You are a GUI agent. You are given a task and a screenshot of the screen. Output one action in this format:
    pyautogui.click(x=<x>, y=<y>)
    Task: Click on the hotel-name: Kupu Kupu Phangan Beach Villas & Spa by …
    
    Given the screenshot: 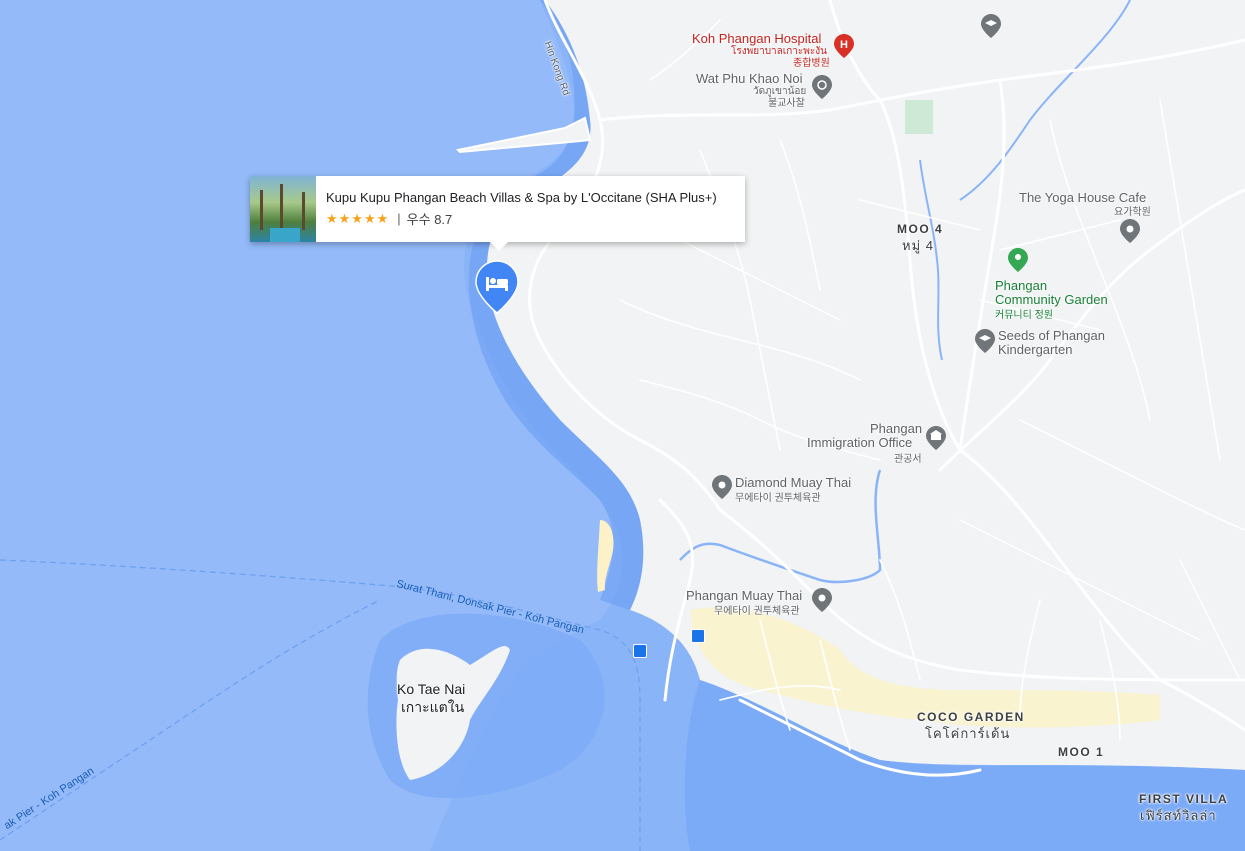 What is the action you would take?
    pyautogui.click(x=521, y=197)
    